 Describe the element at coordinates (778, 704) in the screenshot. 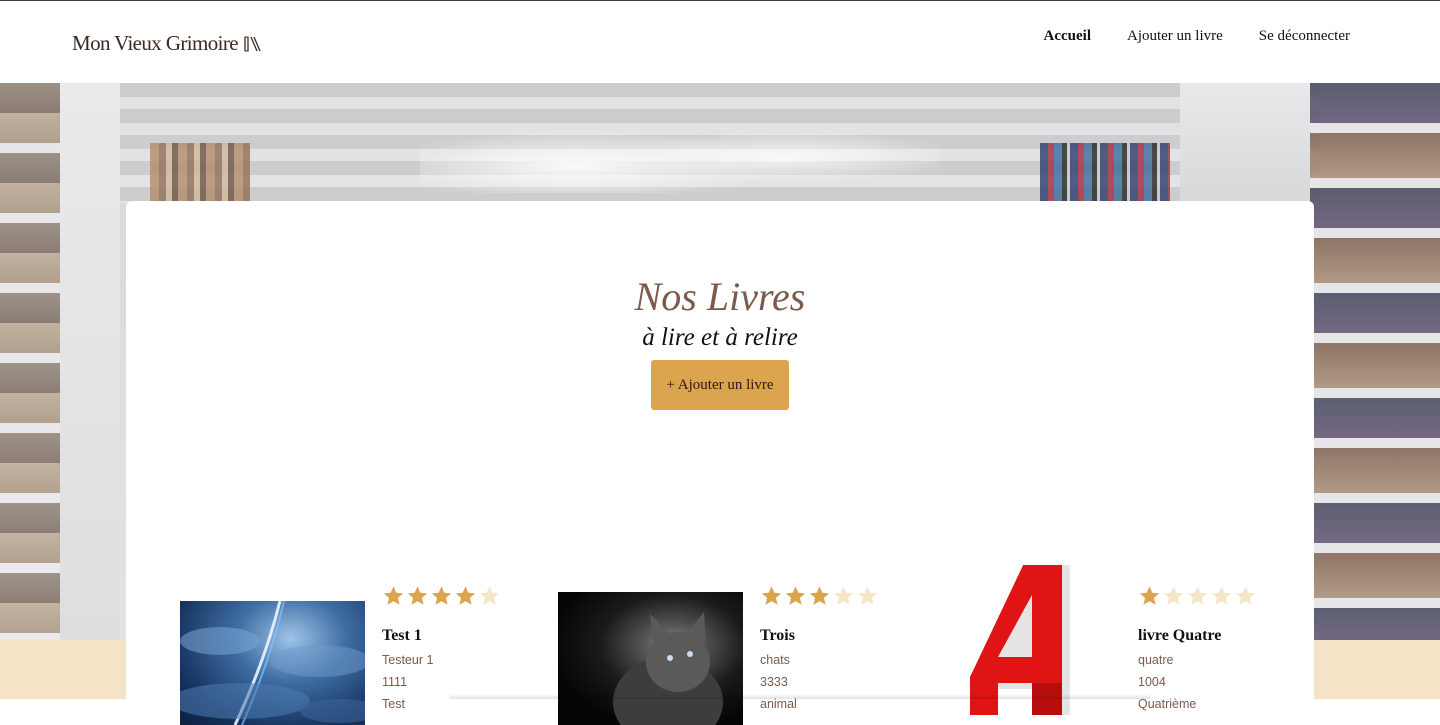

I see `book-genre: animal` at that location.